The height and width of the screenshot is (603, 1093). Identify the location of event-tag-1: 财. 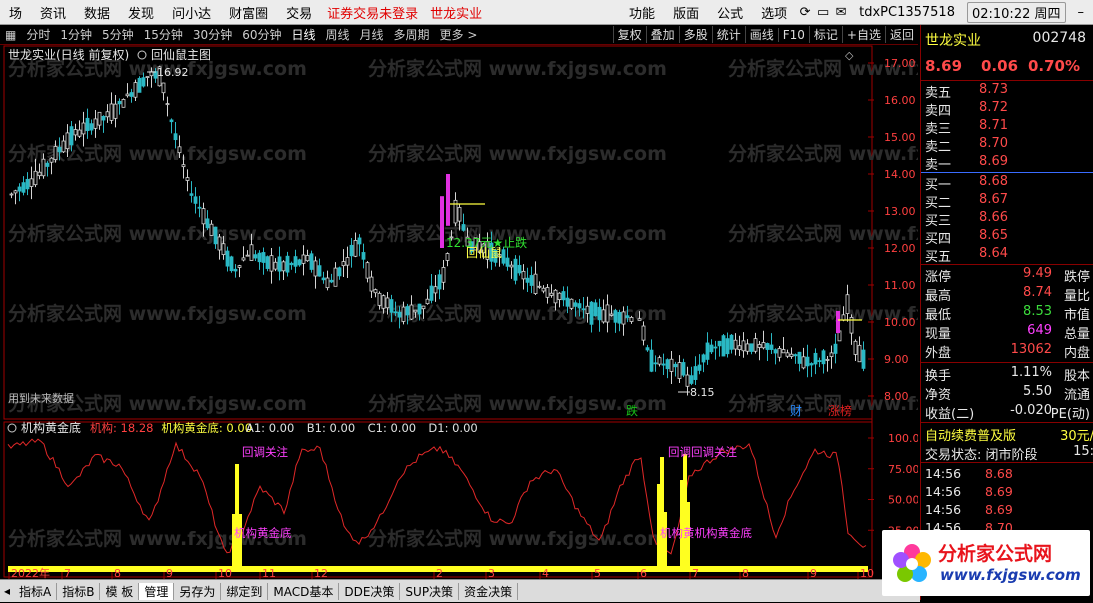
(796, 411).